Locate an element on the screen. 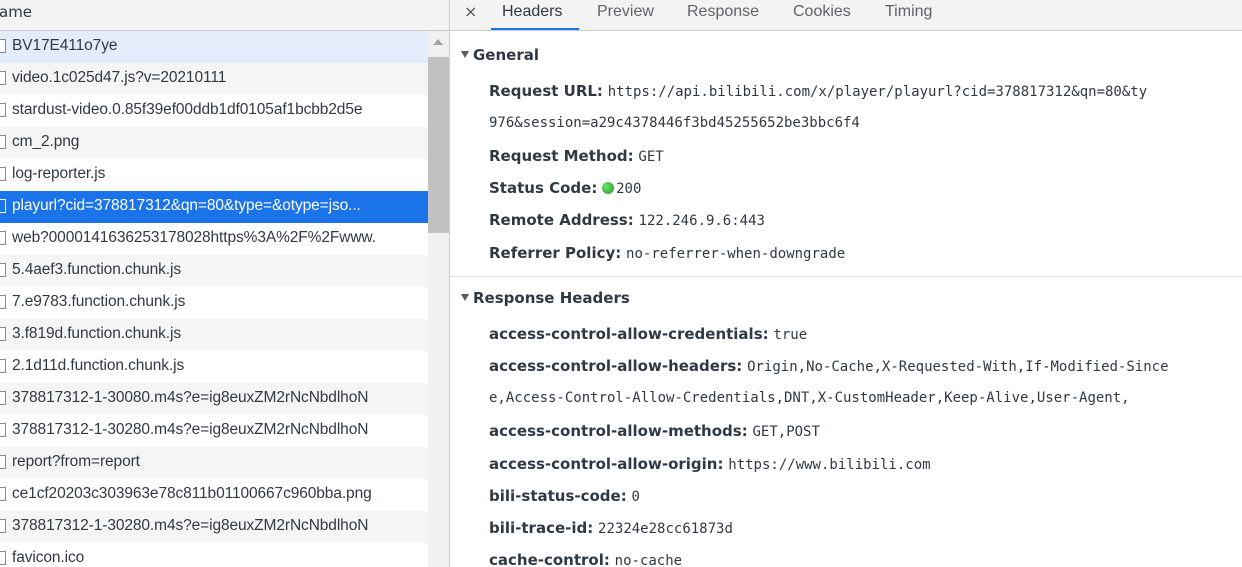 This screenshot has height=567, width=1242. general-section-toggle: General is located at coordinates (500, 55).